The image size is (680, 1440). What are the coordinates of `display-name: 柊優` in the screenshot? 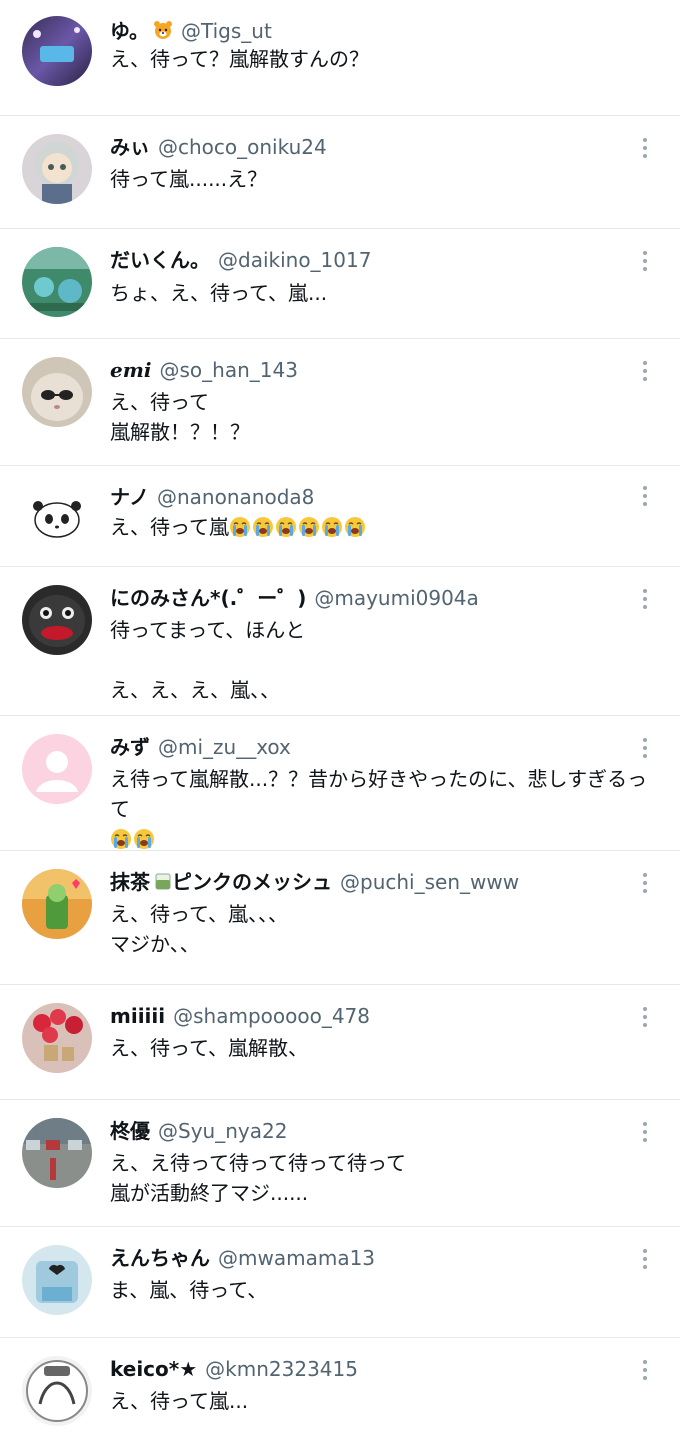 It's located at (130, 1131).